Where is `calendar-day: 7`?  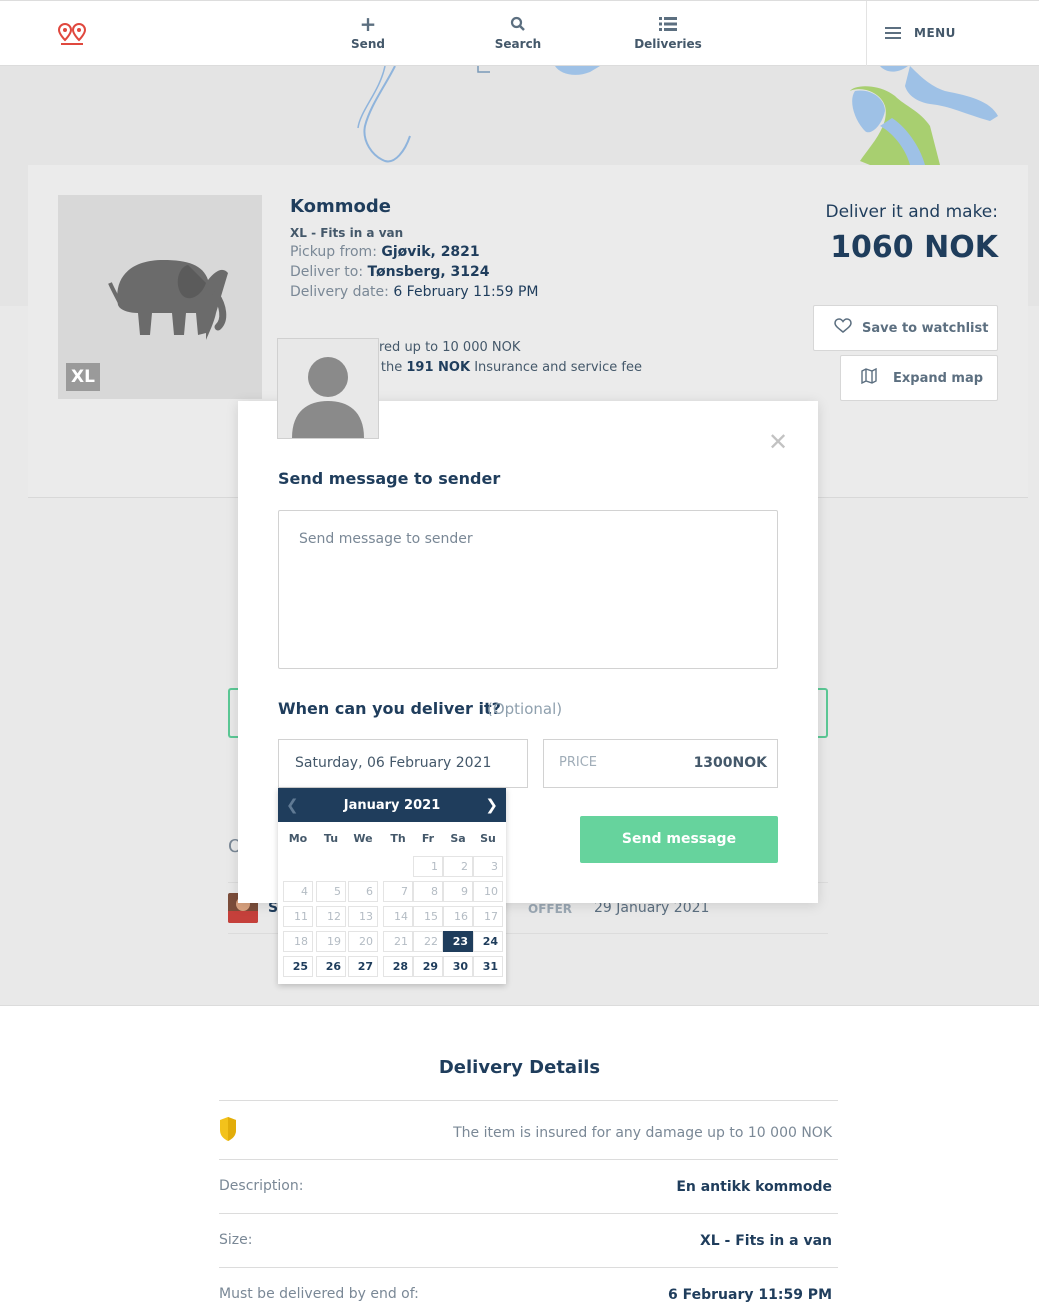
calendar-day: 7 is located at coordinates (398, 891).